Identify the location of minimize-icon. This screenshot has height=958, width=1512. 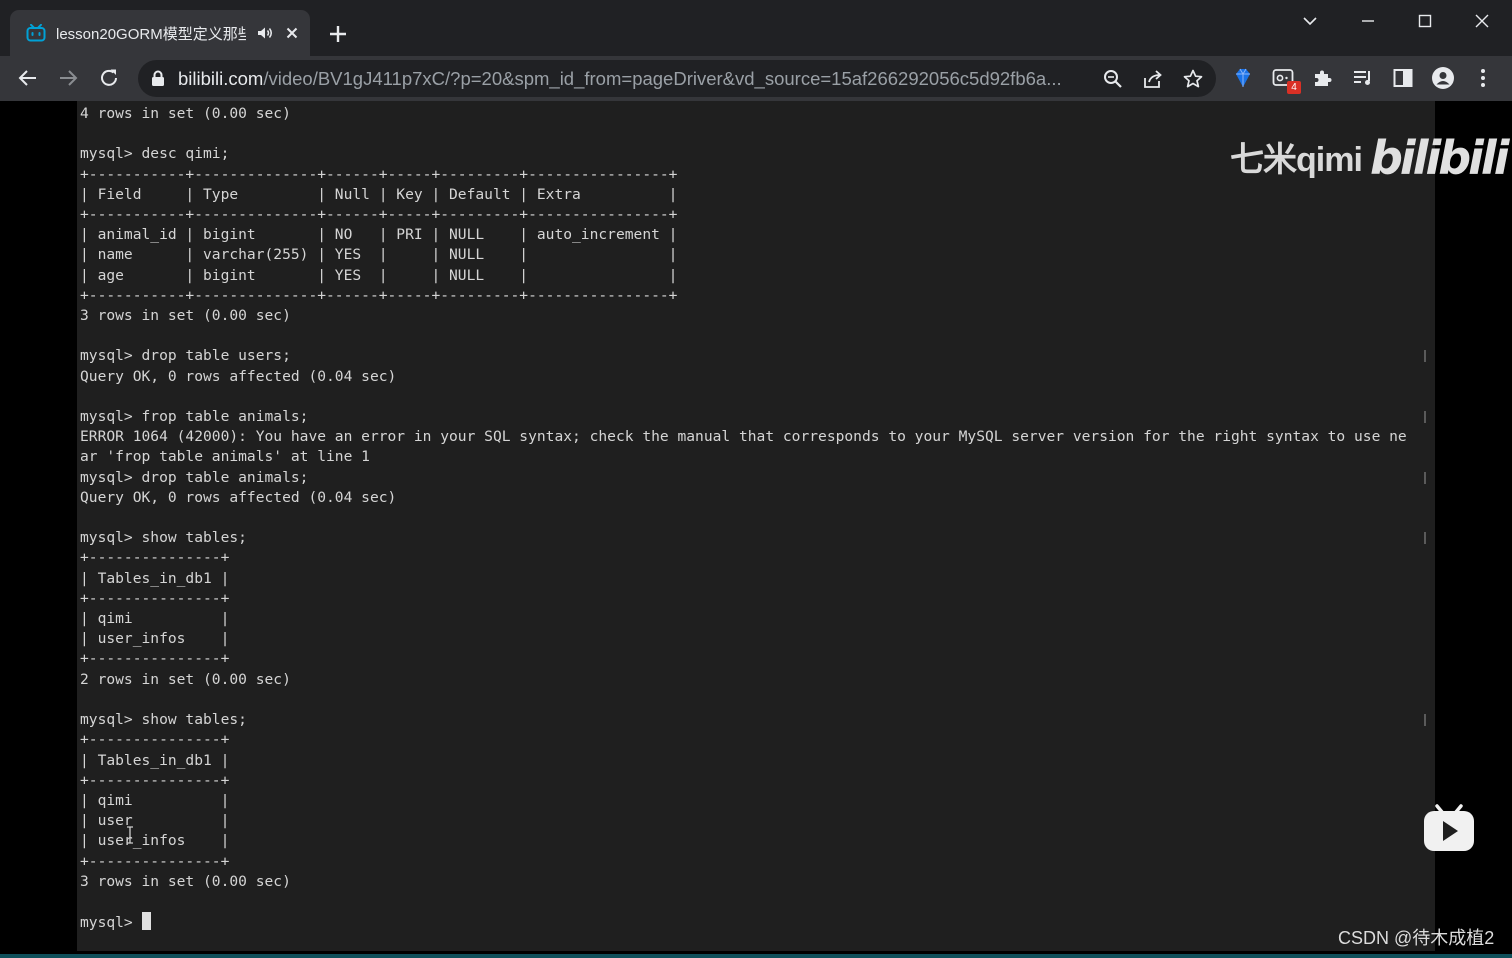
(1368, 21).